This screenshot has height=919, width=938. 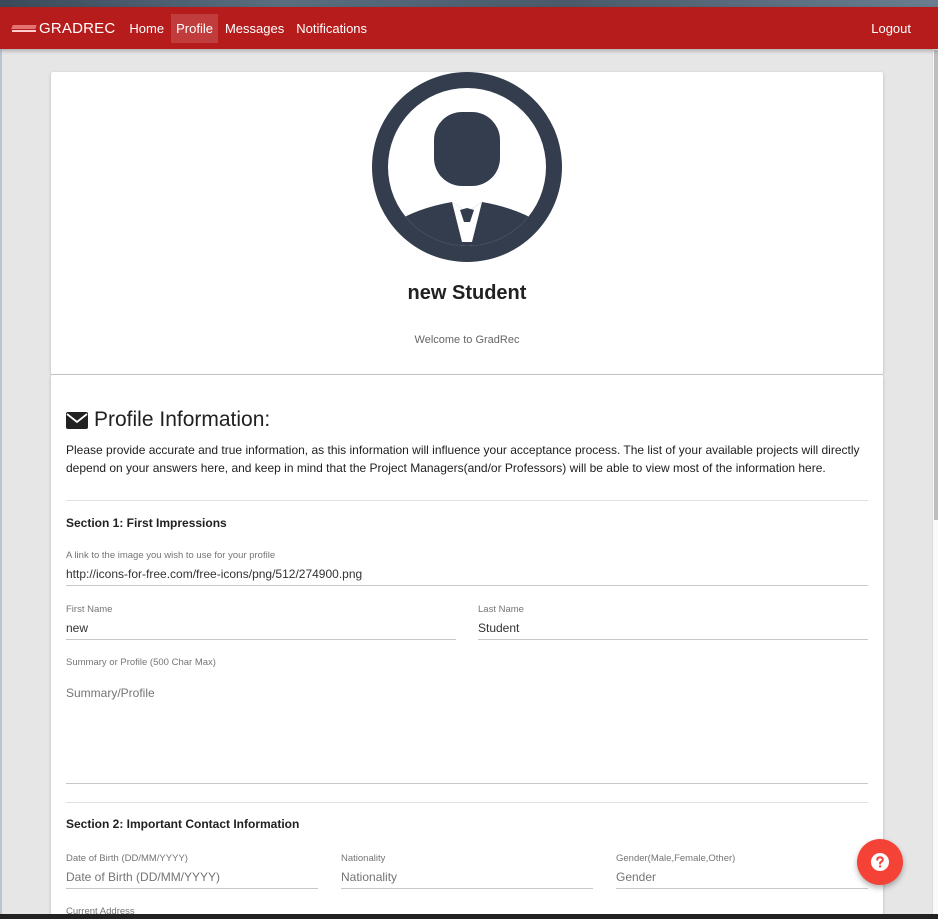 What do you see at coordinates (467, 574) in the screenshot?
I see `image-link-input` at bounding box center [467, 574].